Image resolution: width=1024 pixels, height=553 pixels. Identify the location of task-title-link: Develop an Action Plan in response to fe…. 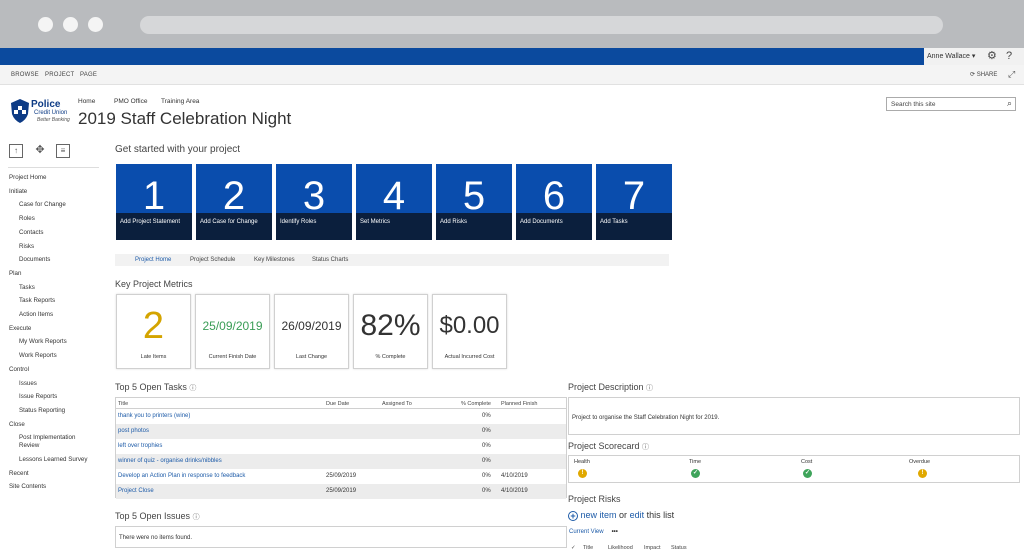
(181, 476).